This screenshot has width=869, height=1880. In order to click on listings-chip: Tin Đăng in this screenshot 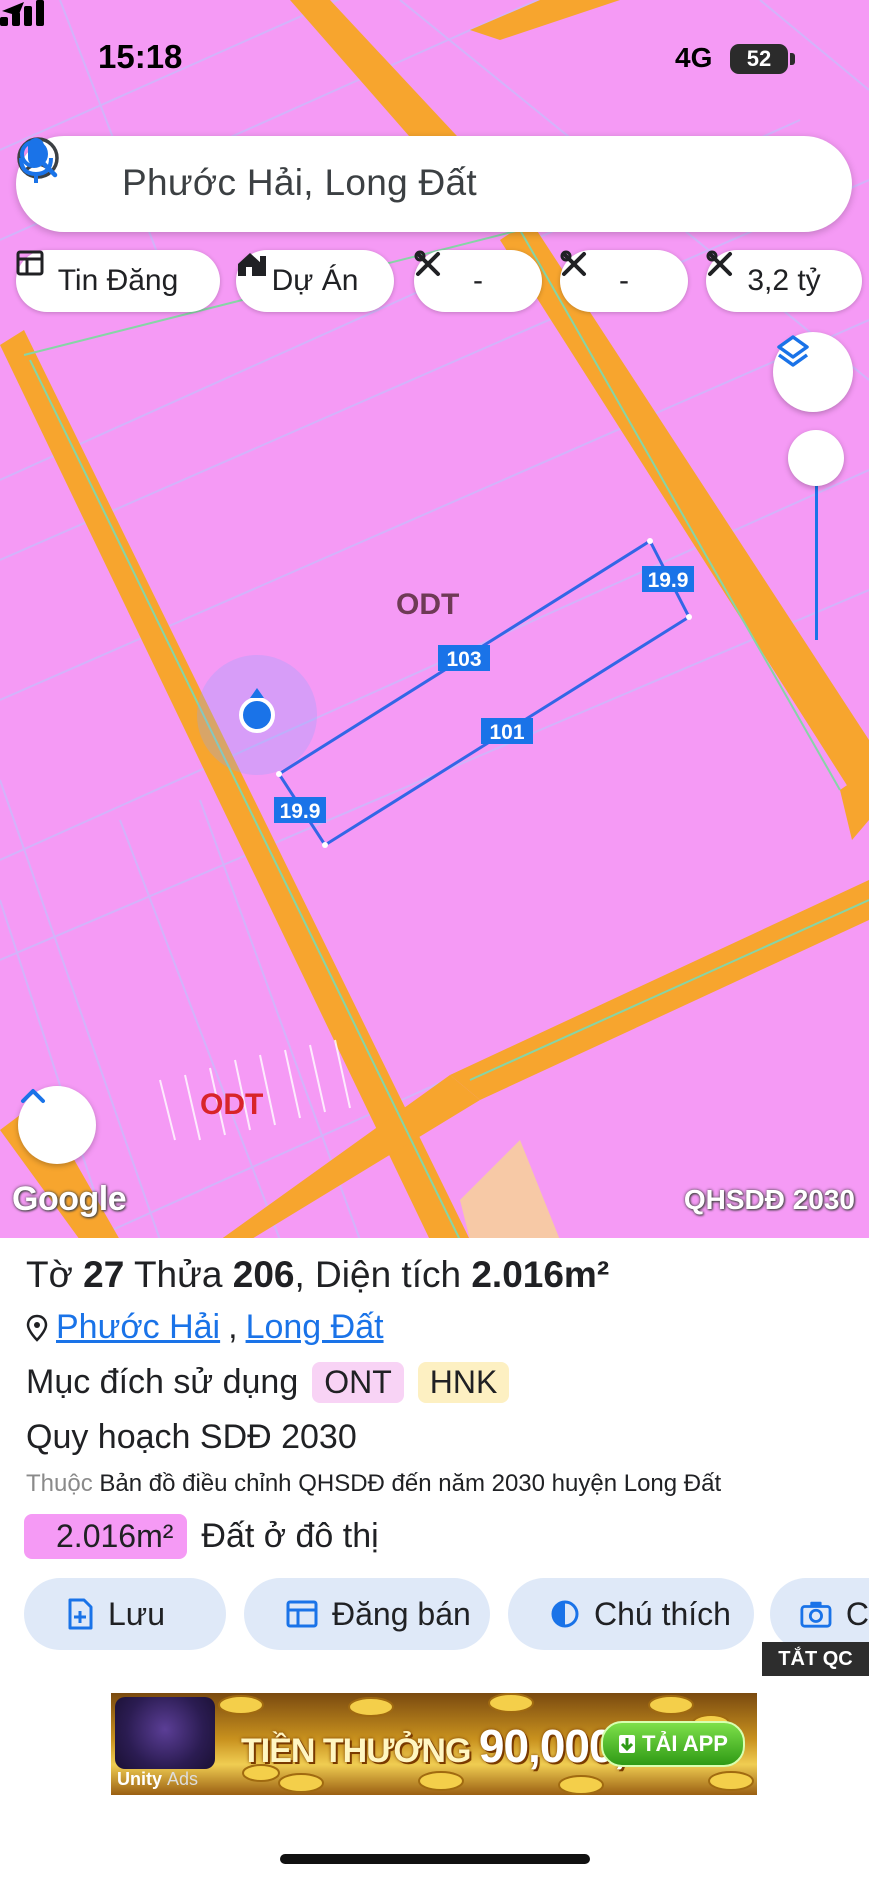, I will do `click(118, 281)`.